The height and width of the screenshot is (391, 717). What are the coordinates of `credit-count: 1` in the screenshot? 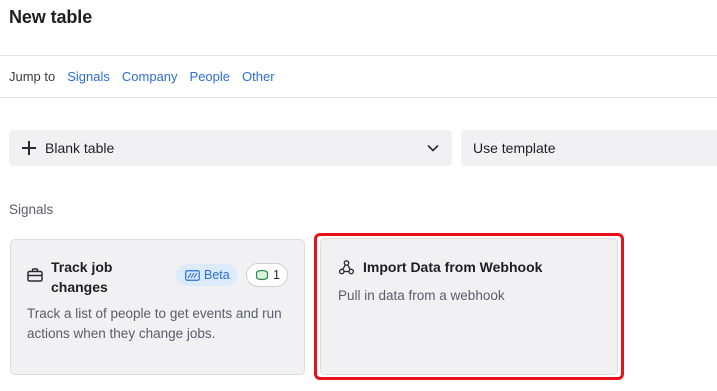 It's located at (276, 275).